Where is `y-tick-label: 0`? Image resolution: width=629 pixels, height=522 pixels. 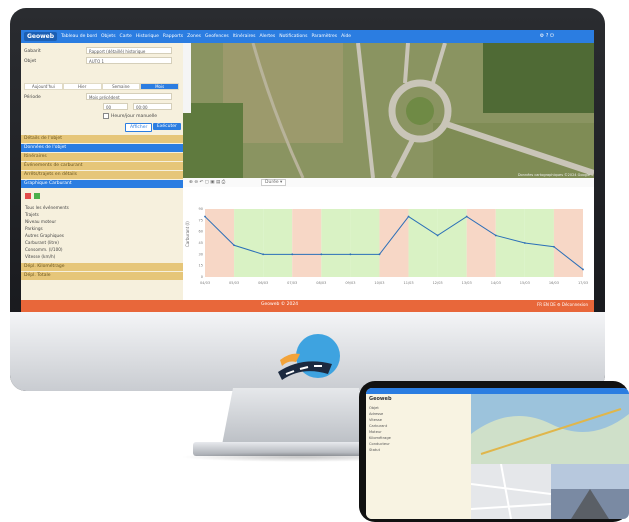
y-tick-label: 0 is located at coordinates (202, 277).